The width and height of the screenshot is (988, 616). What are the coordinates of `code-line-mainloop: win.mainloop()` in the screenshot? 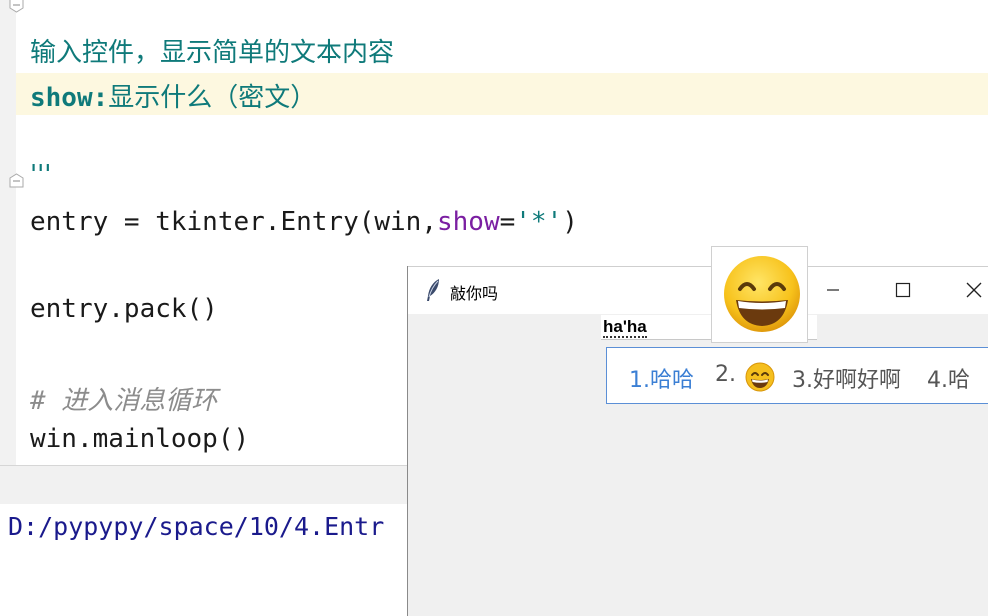 It's located at (140, 439).